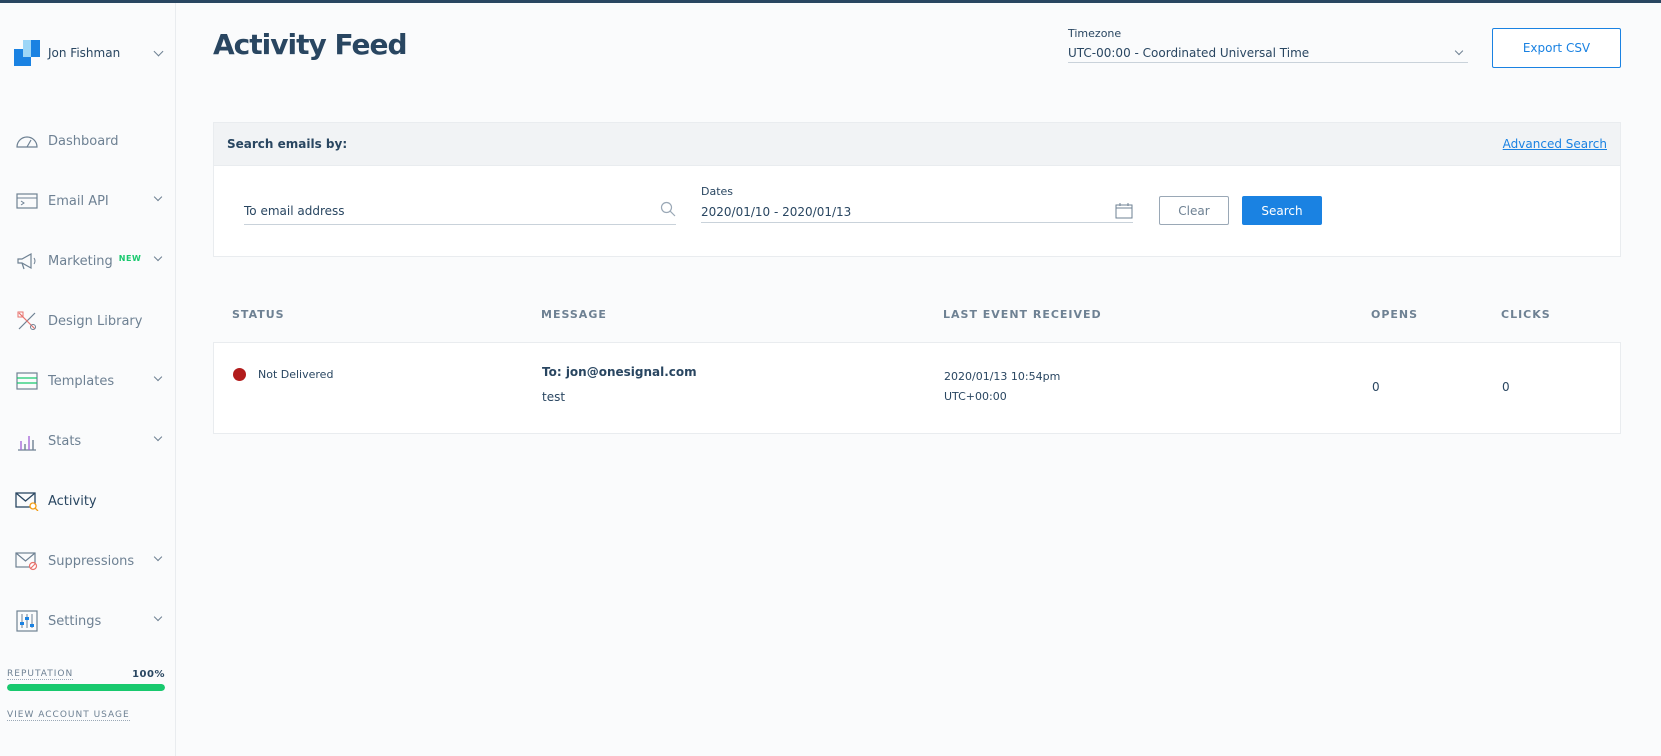 The image size is (1661, 756). I want to click on clicks-count: 0, so click(1506, 387).